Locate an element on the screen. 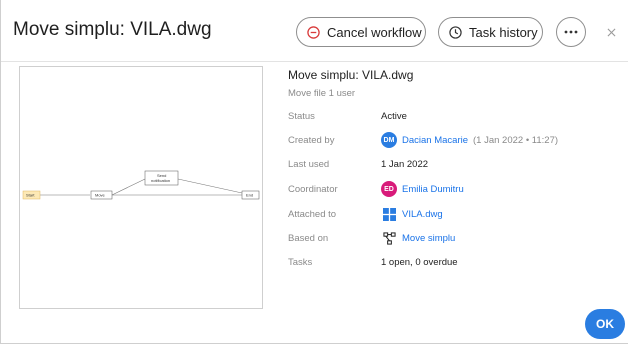 Image resolution: width=628 pixels, height=344 pixels. details-title: Move simplu: VILA.dwg is located at coordinates (351, 75).